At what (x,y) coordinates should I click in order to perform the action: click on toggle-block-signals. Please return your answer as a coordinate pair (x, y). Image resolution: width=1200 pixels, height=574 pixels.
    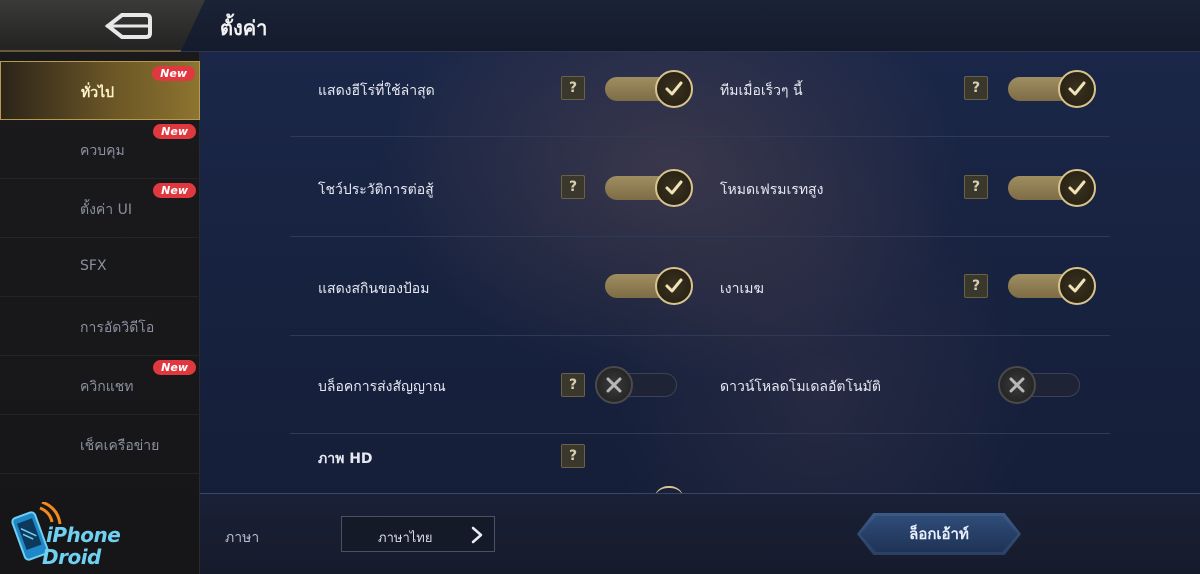
    Looking at the image, I should click on (640, 385).